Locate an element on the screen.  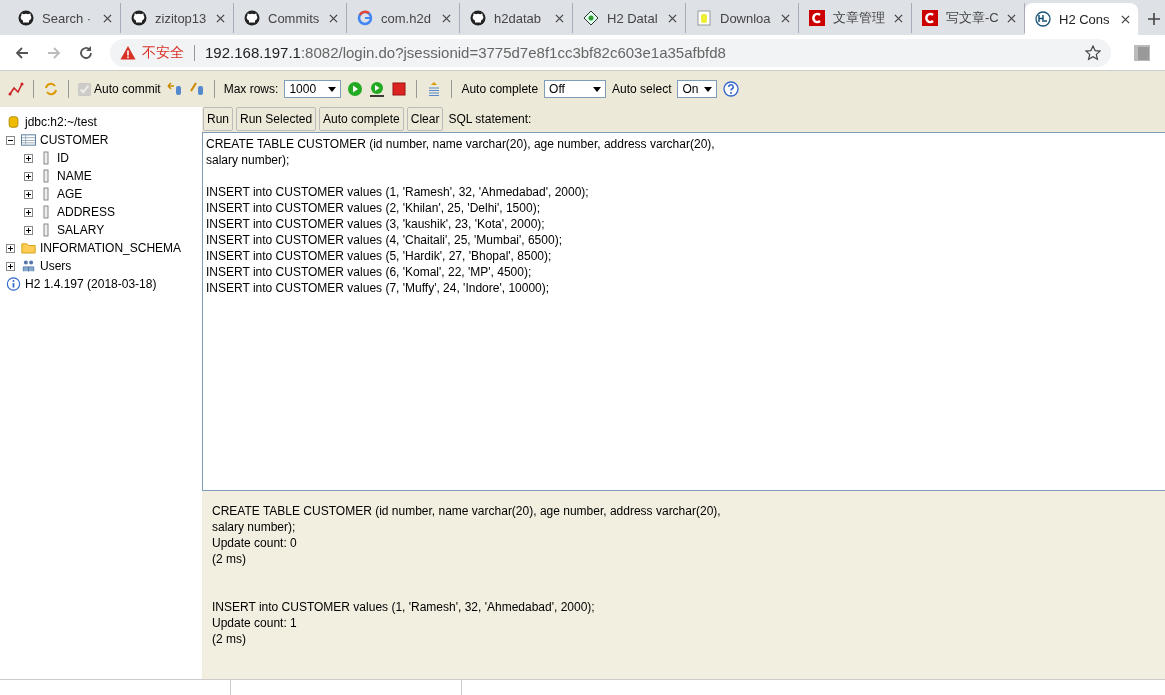
g-letter-icon is located at coordinates (365, 18).